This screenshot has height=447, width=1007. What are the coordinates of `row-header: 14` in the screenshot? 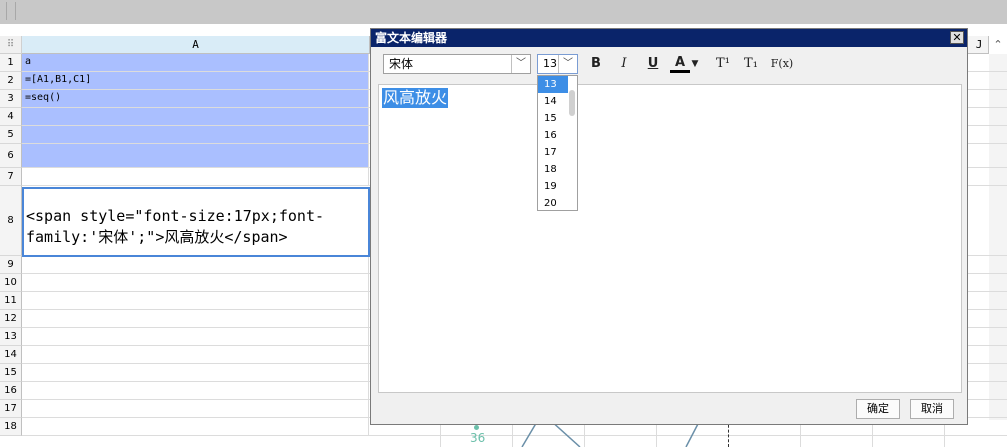 It's located at (11, 355).